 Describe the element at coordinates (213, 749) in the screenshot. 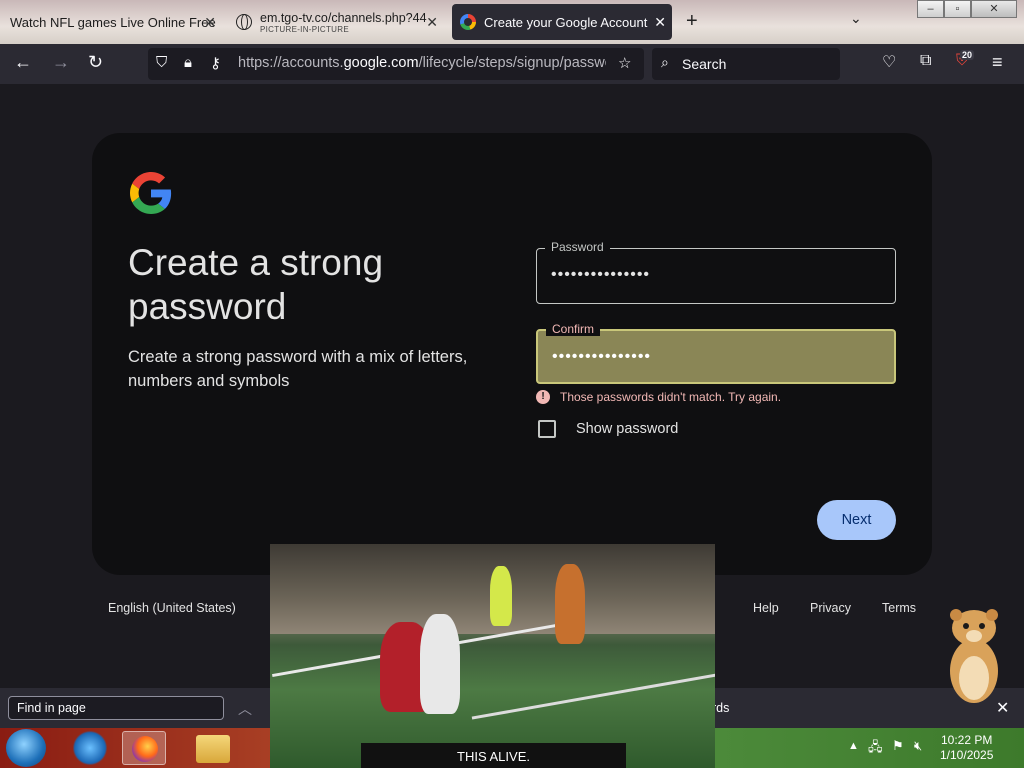

I see `file-explorer-icon` at that location.